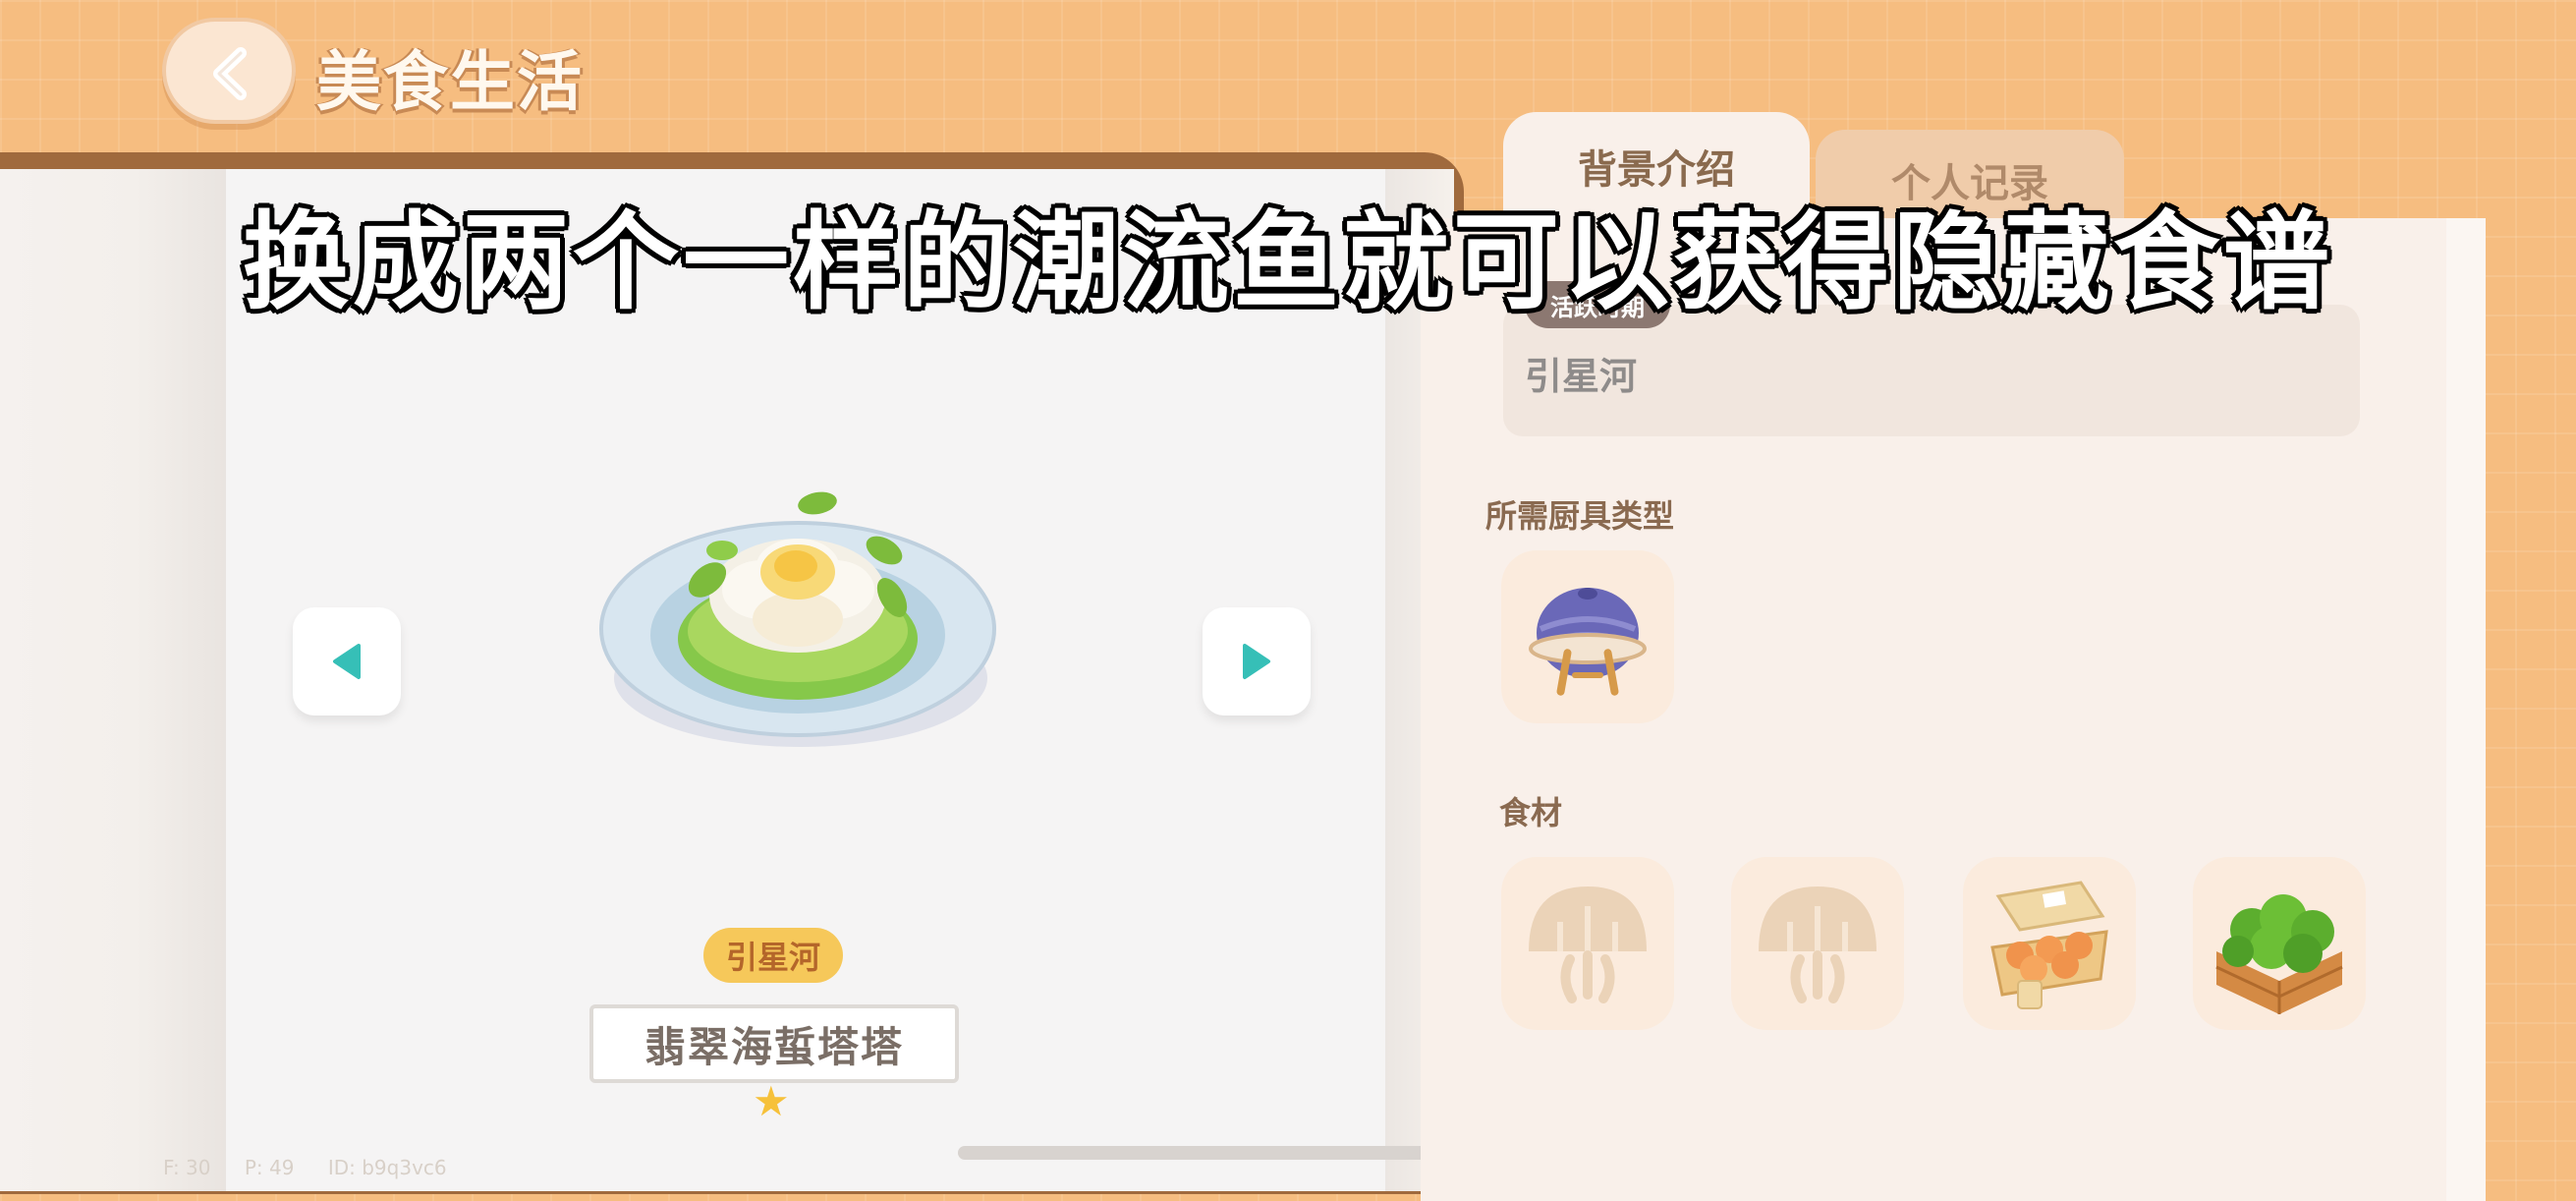  I want to click on ingredients-label: 食材, so click(1531, 812).